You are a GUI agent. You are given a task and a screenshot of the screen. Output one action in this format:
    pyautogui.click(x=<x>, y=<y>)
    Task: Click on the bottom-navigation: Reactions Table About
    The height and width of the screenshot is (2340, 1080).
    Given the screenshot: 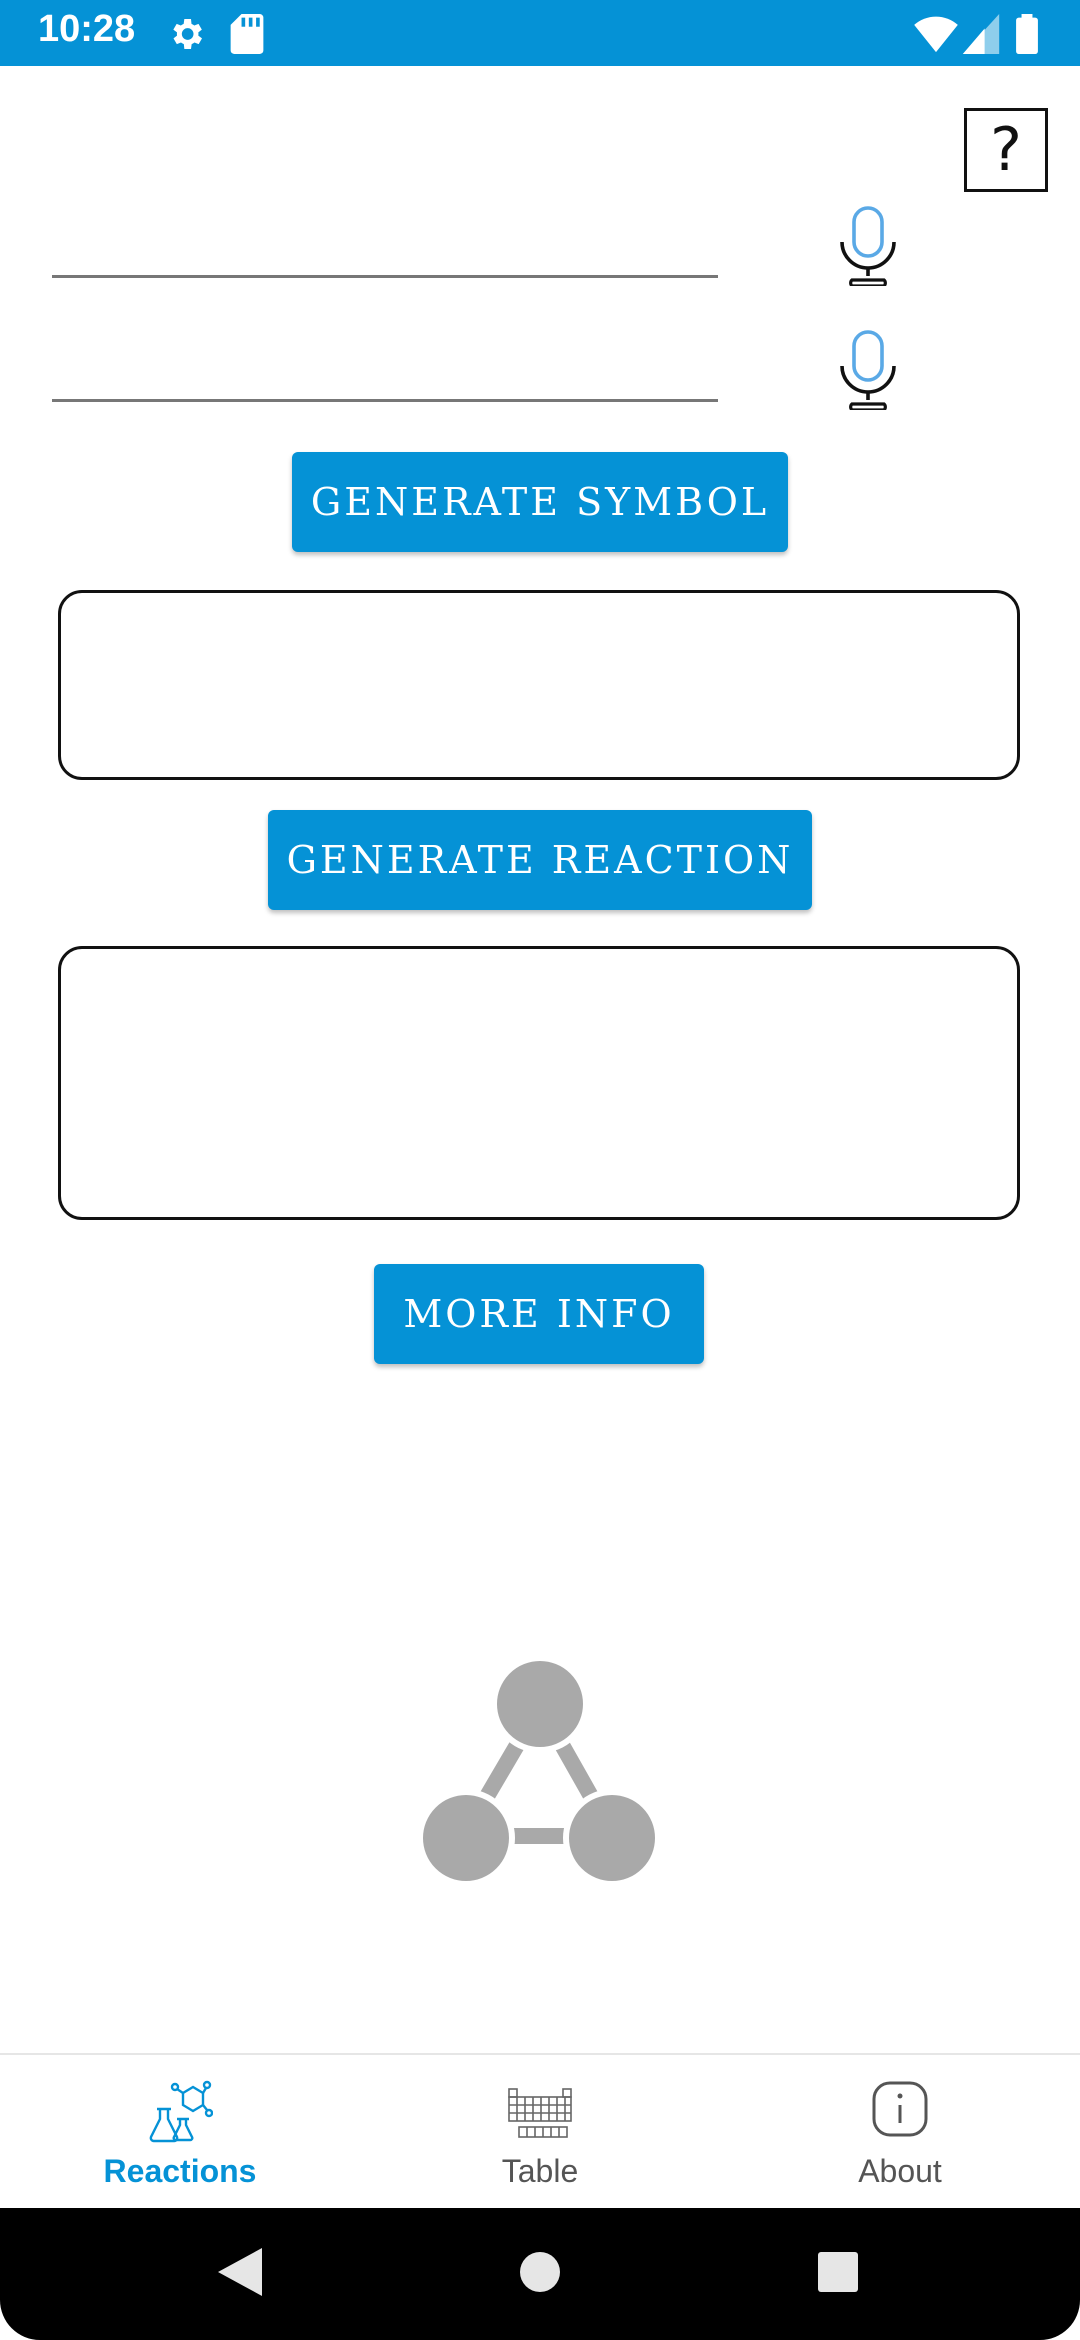 What is the action you would take?
    pyautogui.click(x=540, y=2131)
    